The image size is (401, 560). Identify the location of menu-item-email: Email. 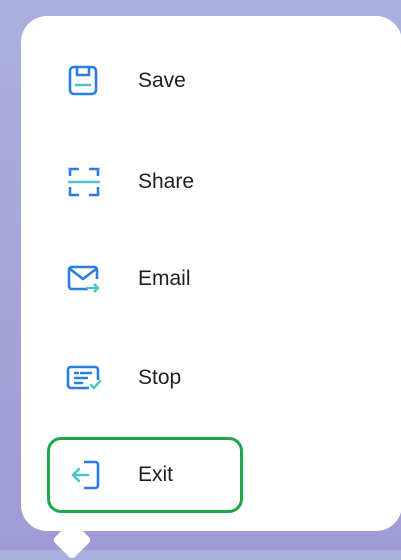
(148, 279).